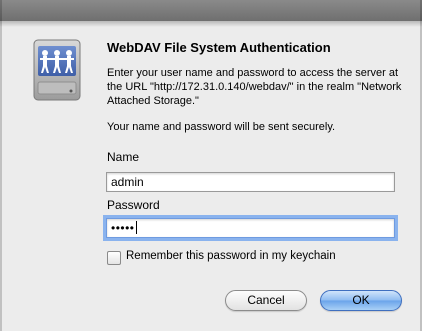  Describe the element at coordinates (1, 165) in the screenshot. I see `left-edge` at that location.